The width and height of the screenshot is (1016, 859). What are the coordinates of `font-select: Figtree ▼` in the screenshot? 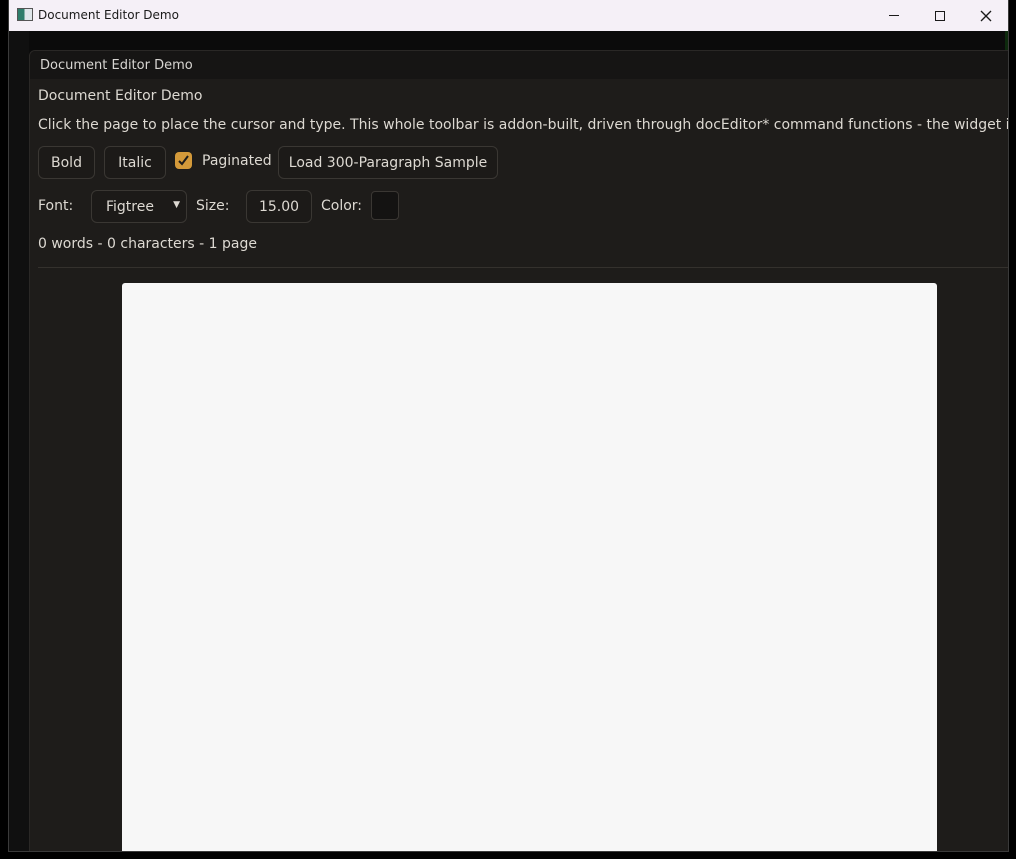 It's located at (139, 206).